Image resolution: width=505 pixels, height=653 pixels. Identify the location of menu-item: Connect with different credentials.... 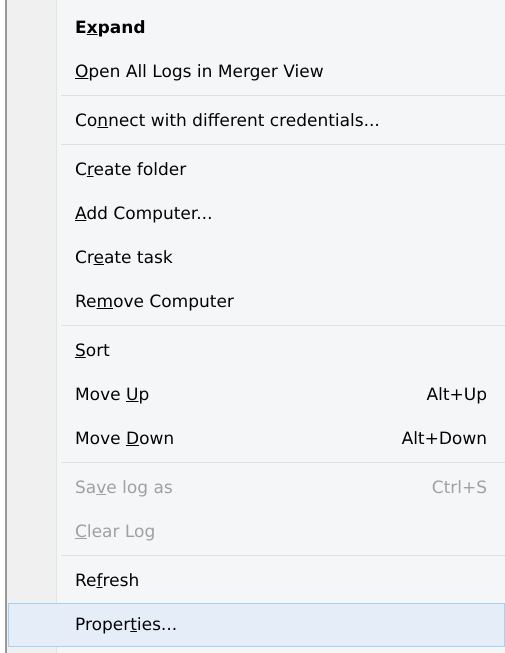
(256, 121).